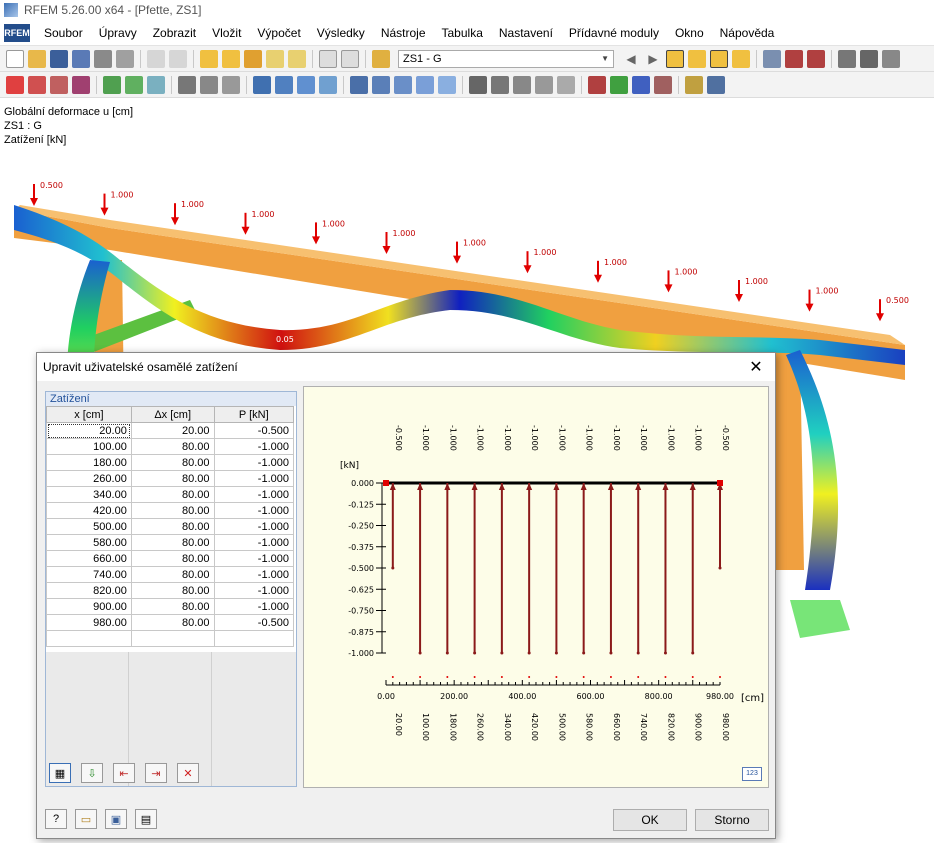 This screenshot has height=843, width=934. I want to click on results-on-icon, so click(675, 58).